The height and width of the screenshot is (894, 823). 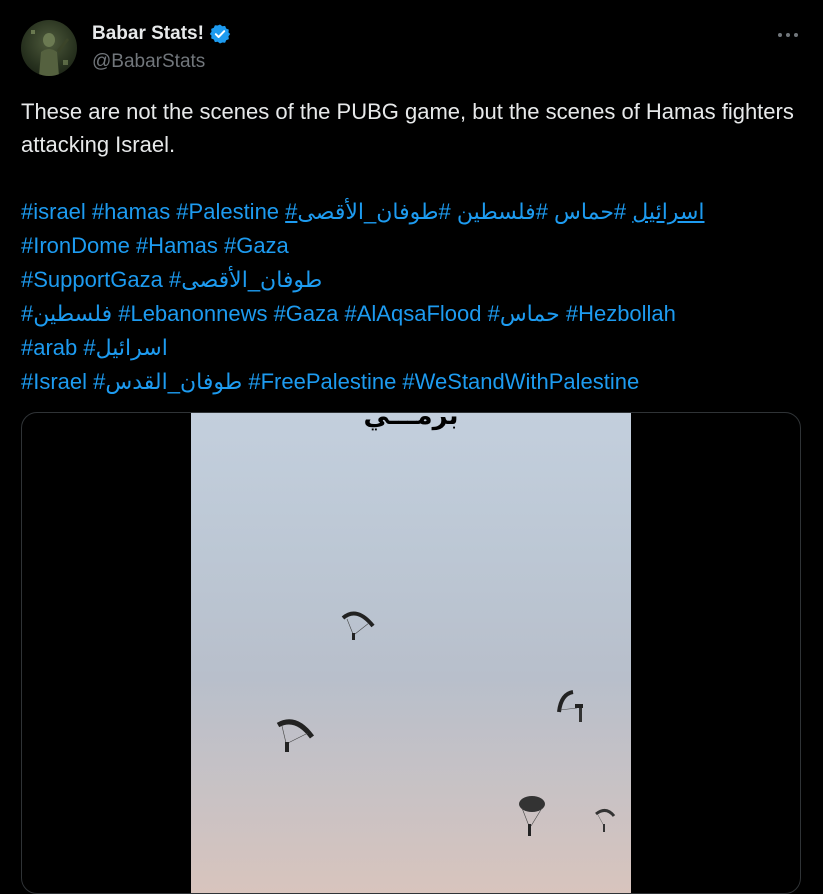 I want to click on hashtag-link: #IronDome #Hamas #Gaza, so click(x=155, y=245).